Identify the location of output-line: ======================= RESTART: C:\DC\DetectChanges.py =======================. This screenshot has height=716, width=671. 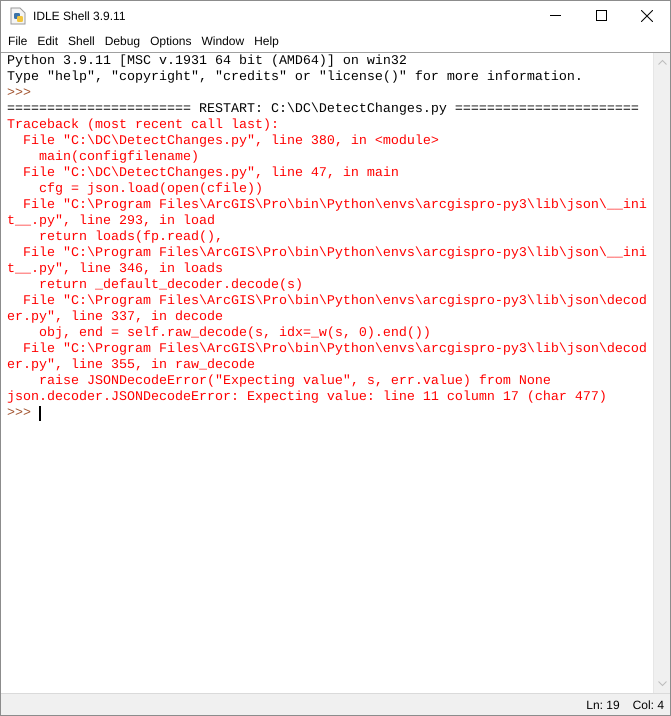
(323, 110).